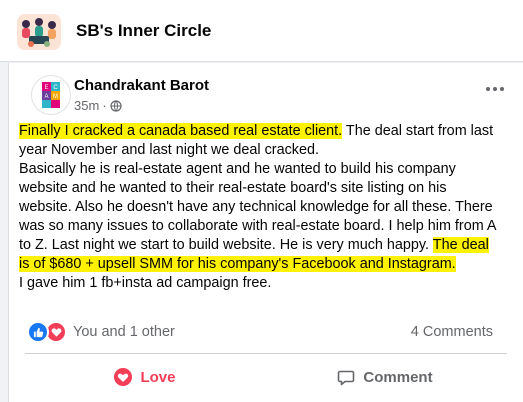  What do you see at coordinates (86, 105) in the screenshot?
I see `post-time: 35m` at bounding box center [86, 105].